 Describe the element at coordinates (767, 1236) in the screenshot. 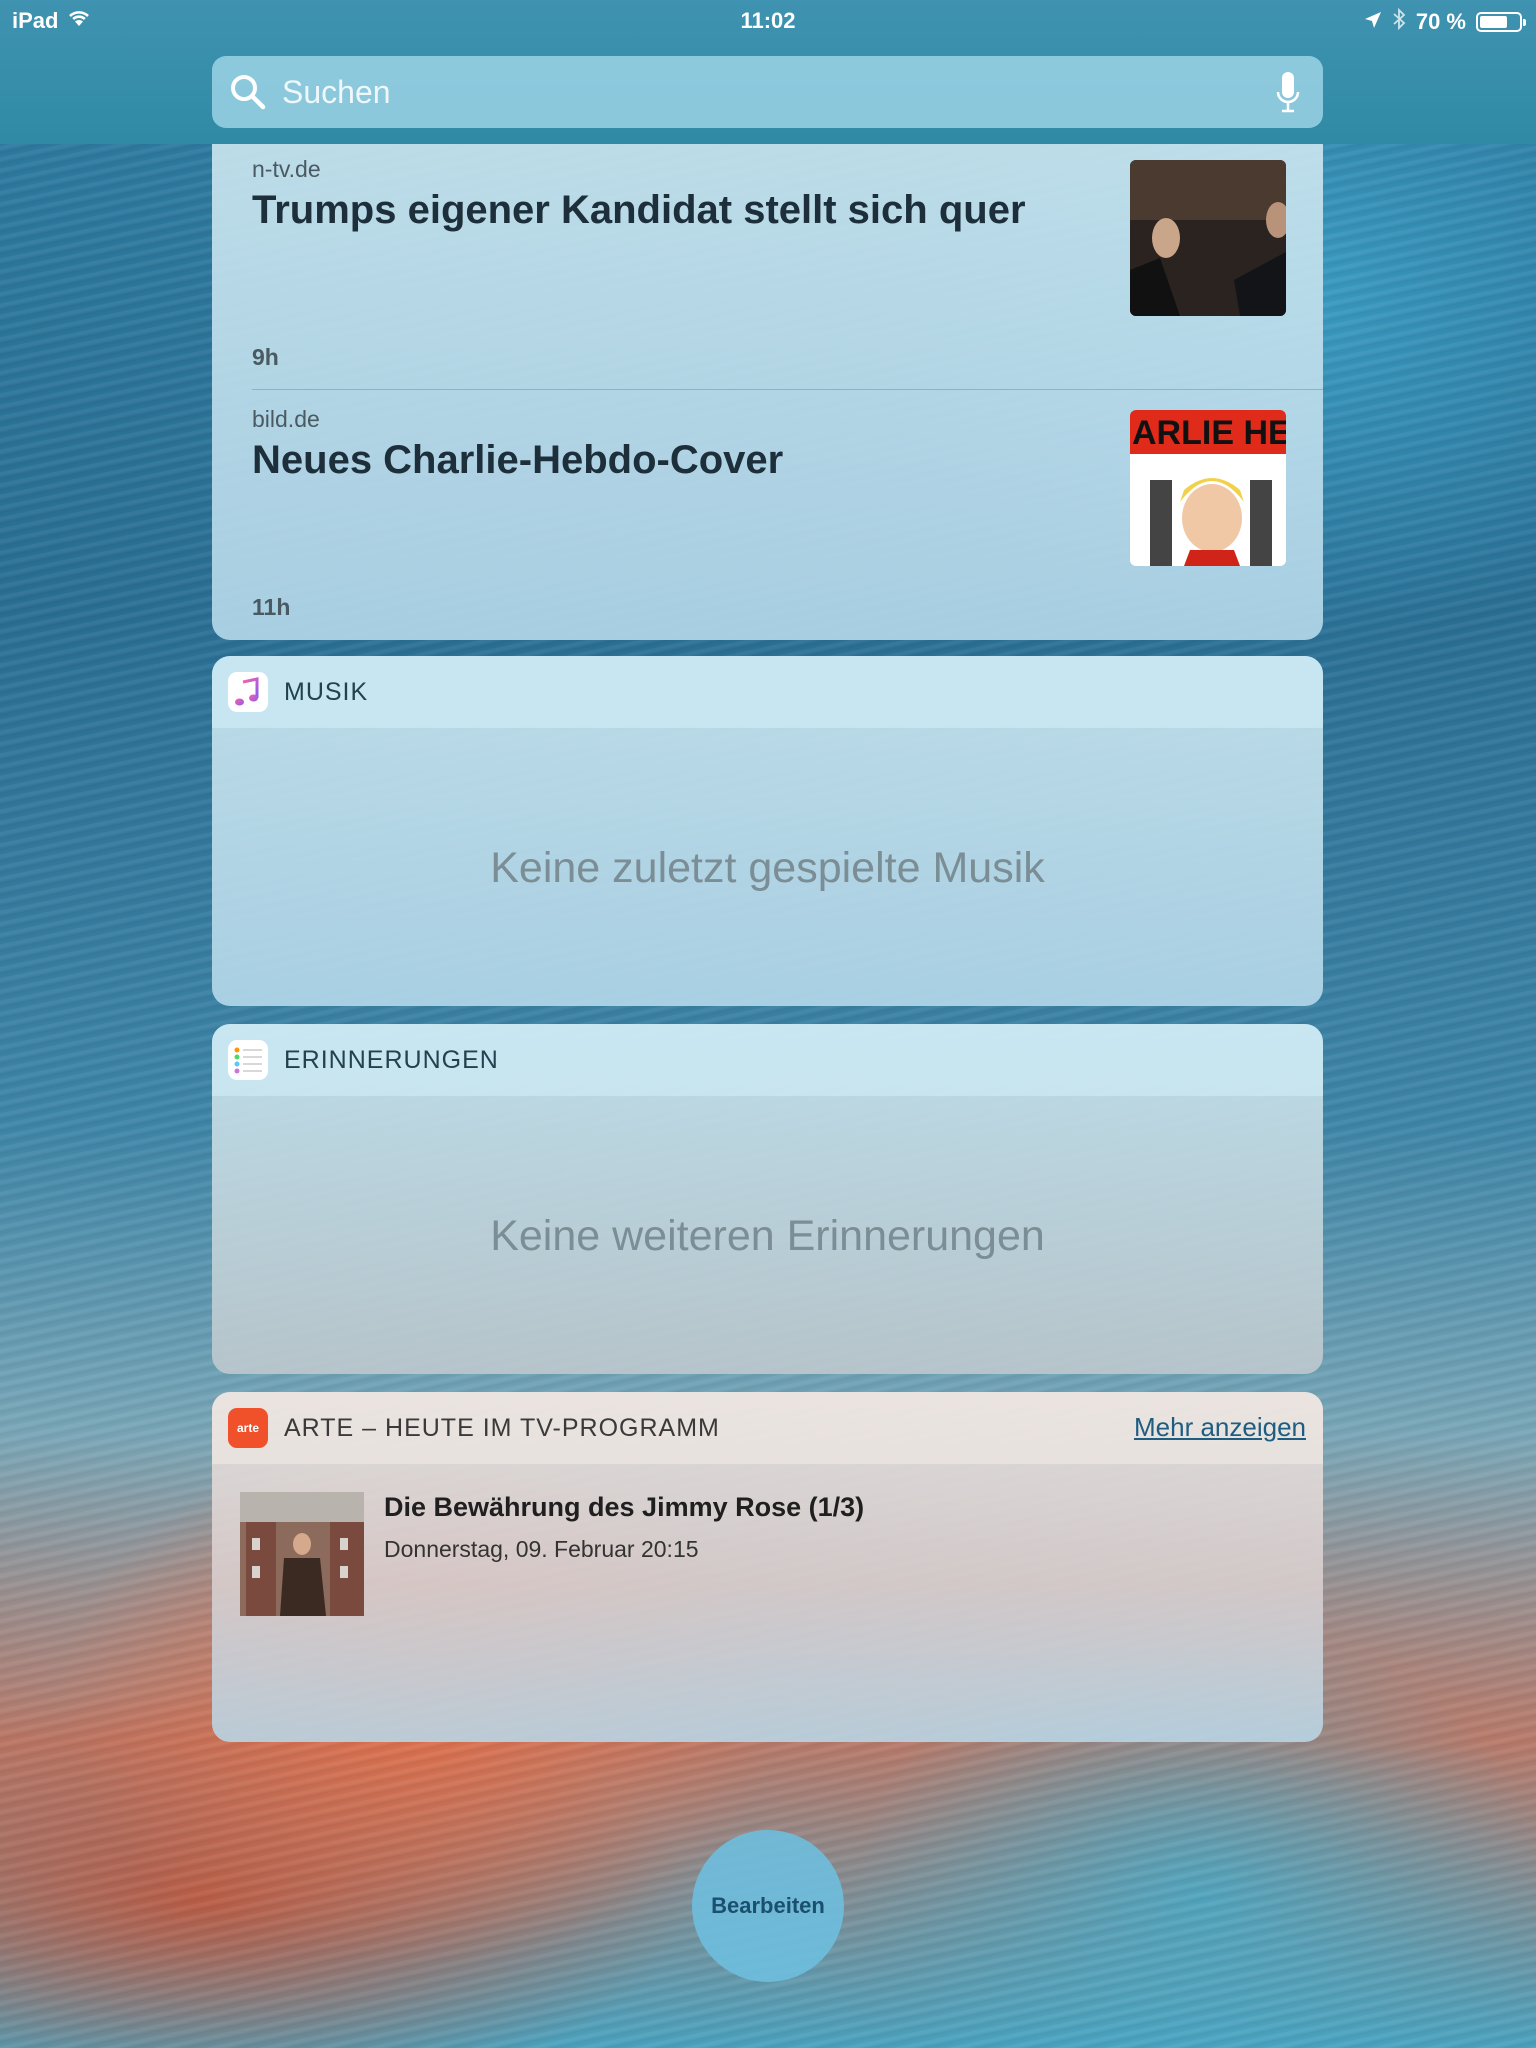

I see `reminders-empty-message: Keine weiteren Erinnerungen` at that location.